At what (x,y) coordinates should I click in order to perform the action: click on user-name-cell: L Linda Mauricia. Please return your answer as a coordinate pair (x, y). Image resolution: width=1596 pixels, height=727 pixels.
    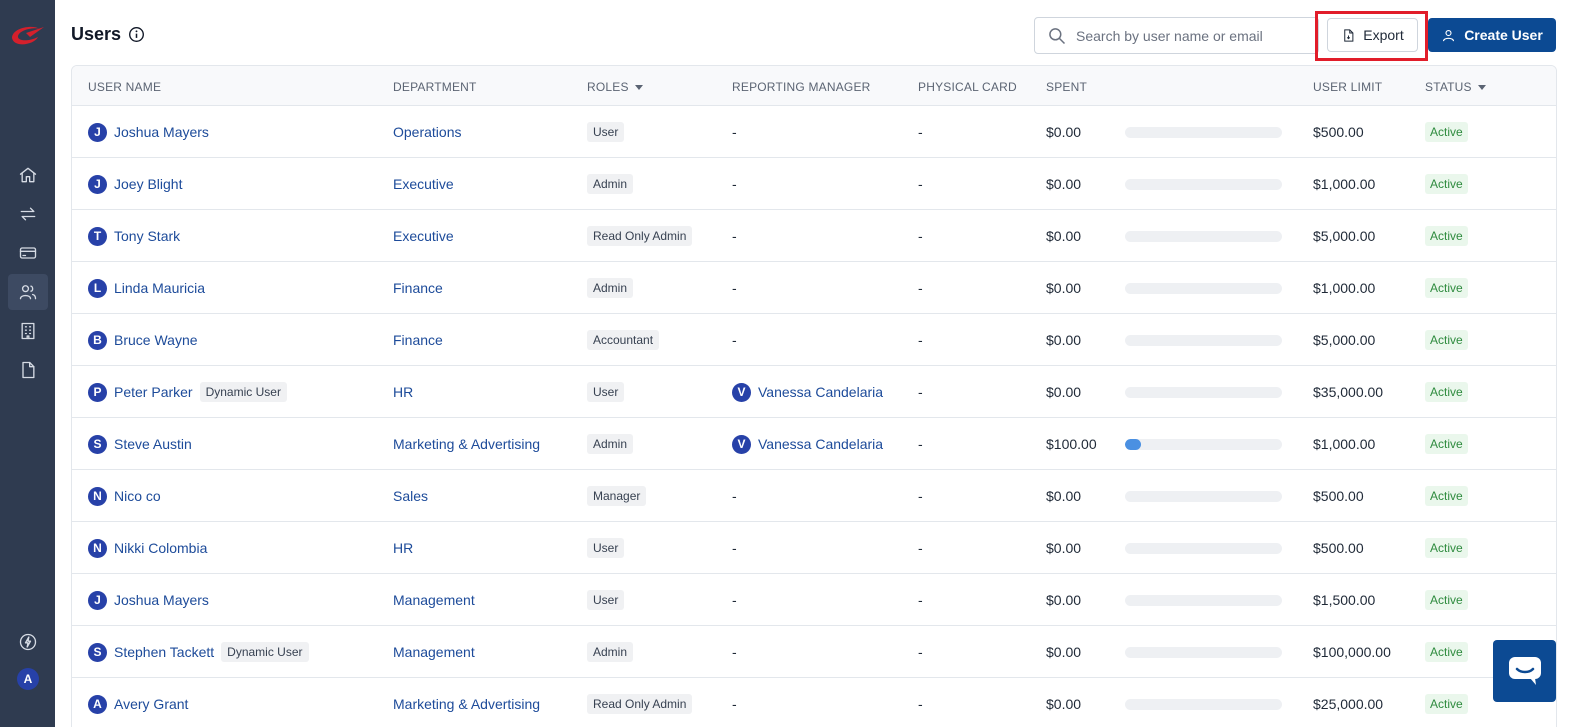
    Looking at the image, I should click on (146, 288).